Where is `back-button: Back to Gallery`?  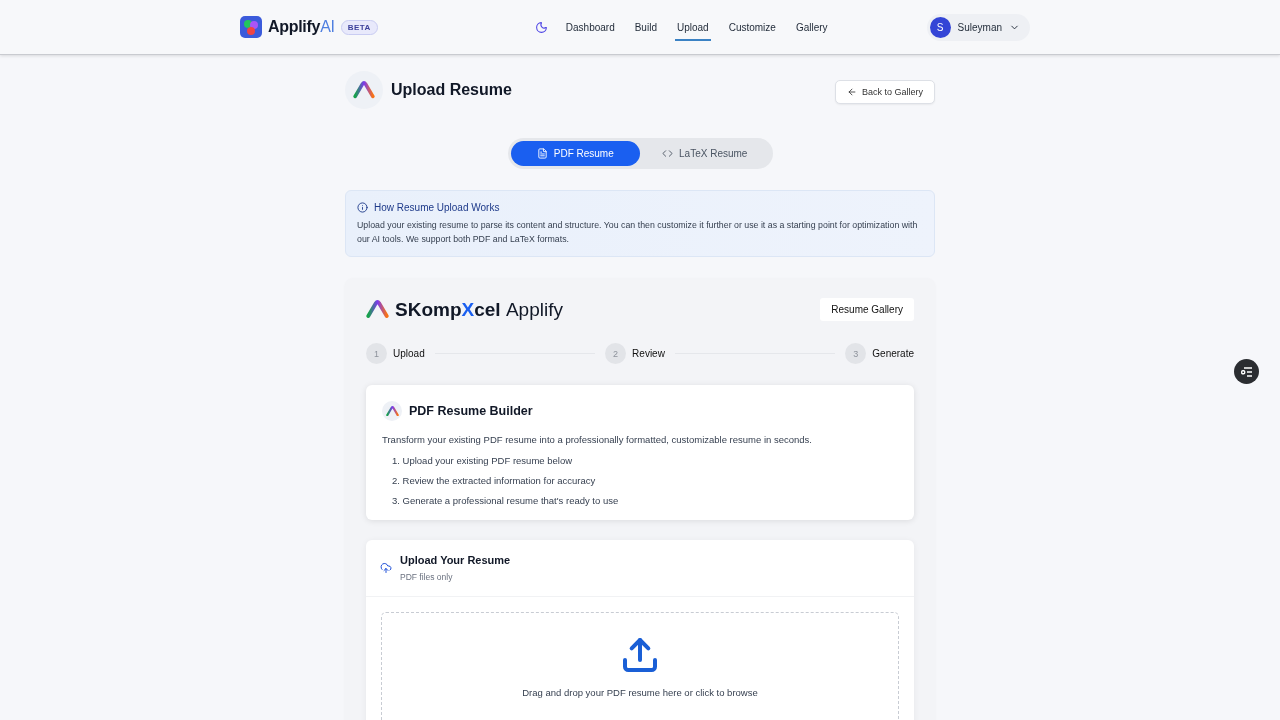 back-button: Back to Gallery is located at coordinates (884, 92).